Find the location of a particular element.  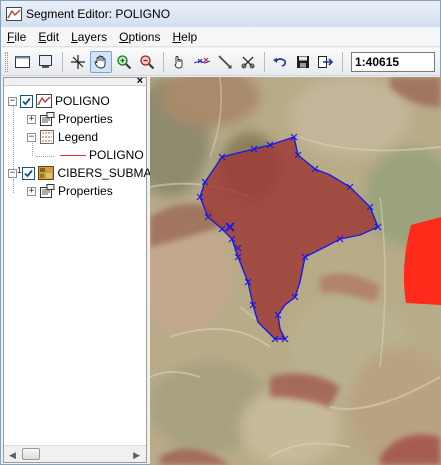

zoom-in-icon is located at coordinates (124, 61).